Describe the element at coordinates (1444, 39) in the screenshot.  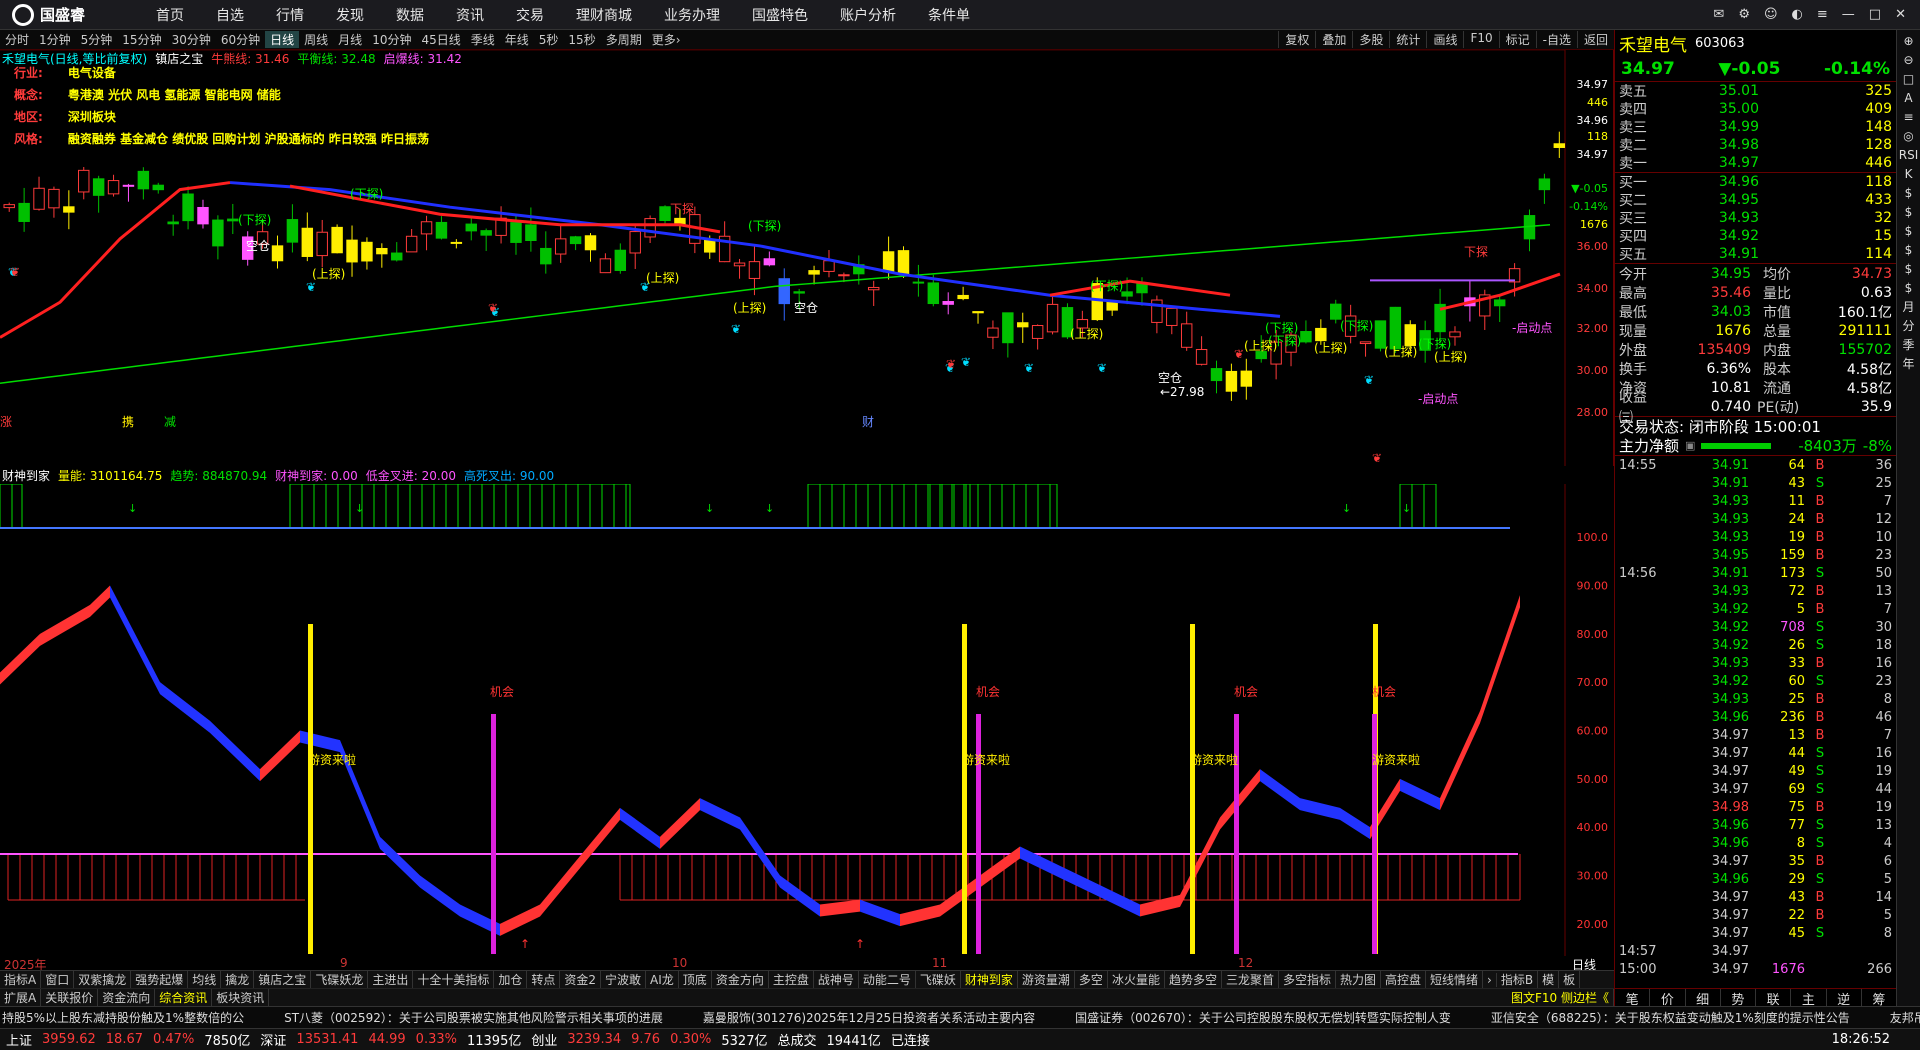
I see `toolbar-action: 画线` at that location.